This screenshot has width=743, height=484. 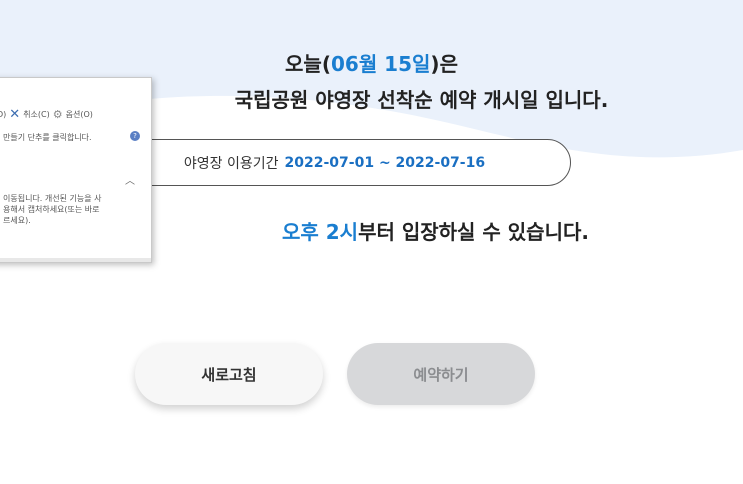 What do you see at coordinates (320, 232) in the screenshot?
I see `entry-time: 오후 2시` at bounding box center [320, 232].